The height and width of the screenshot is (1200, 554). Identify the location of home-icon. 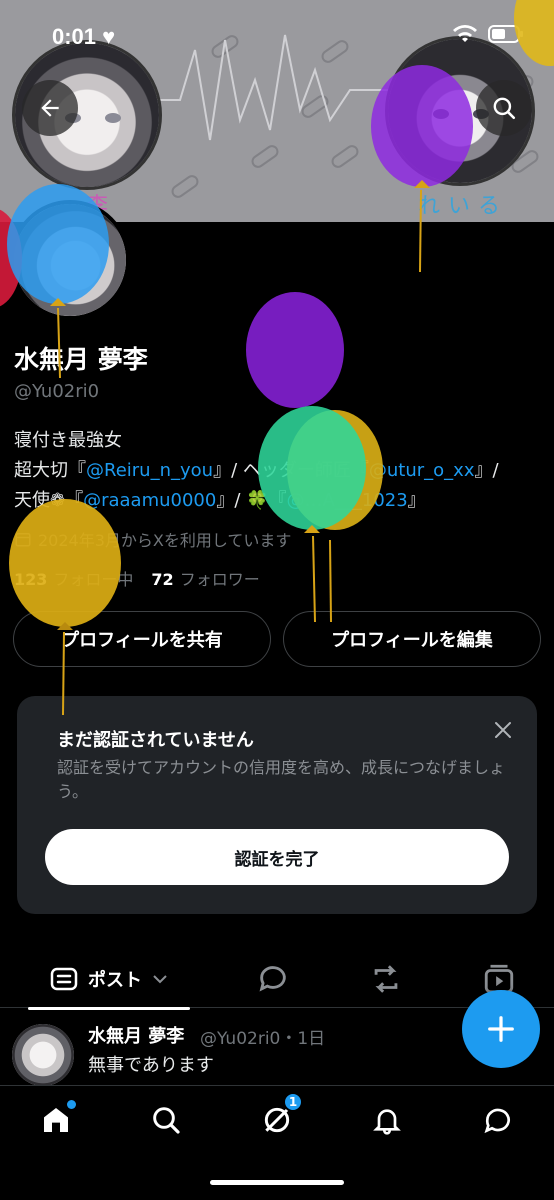
(56, 1120).